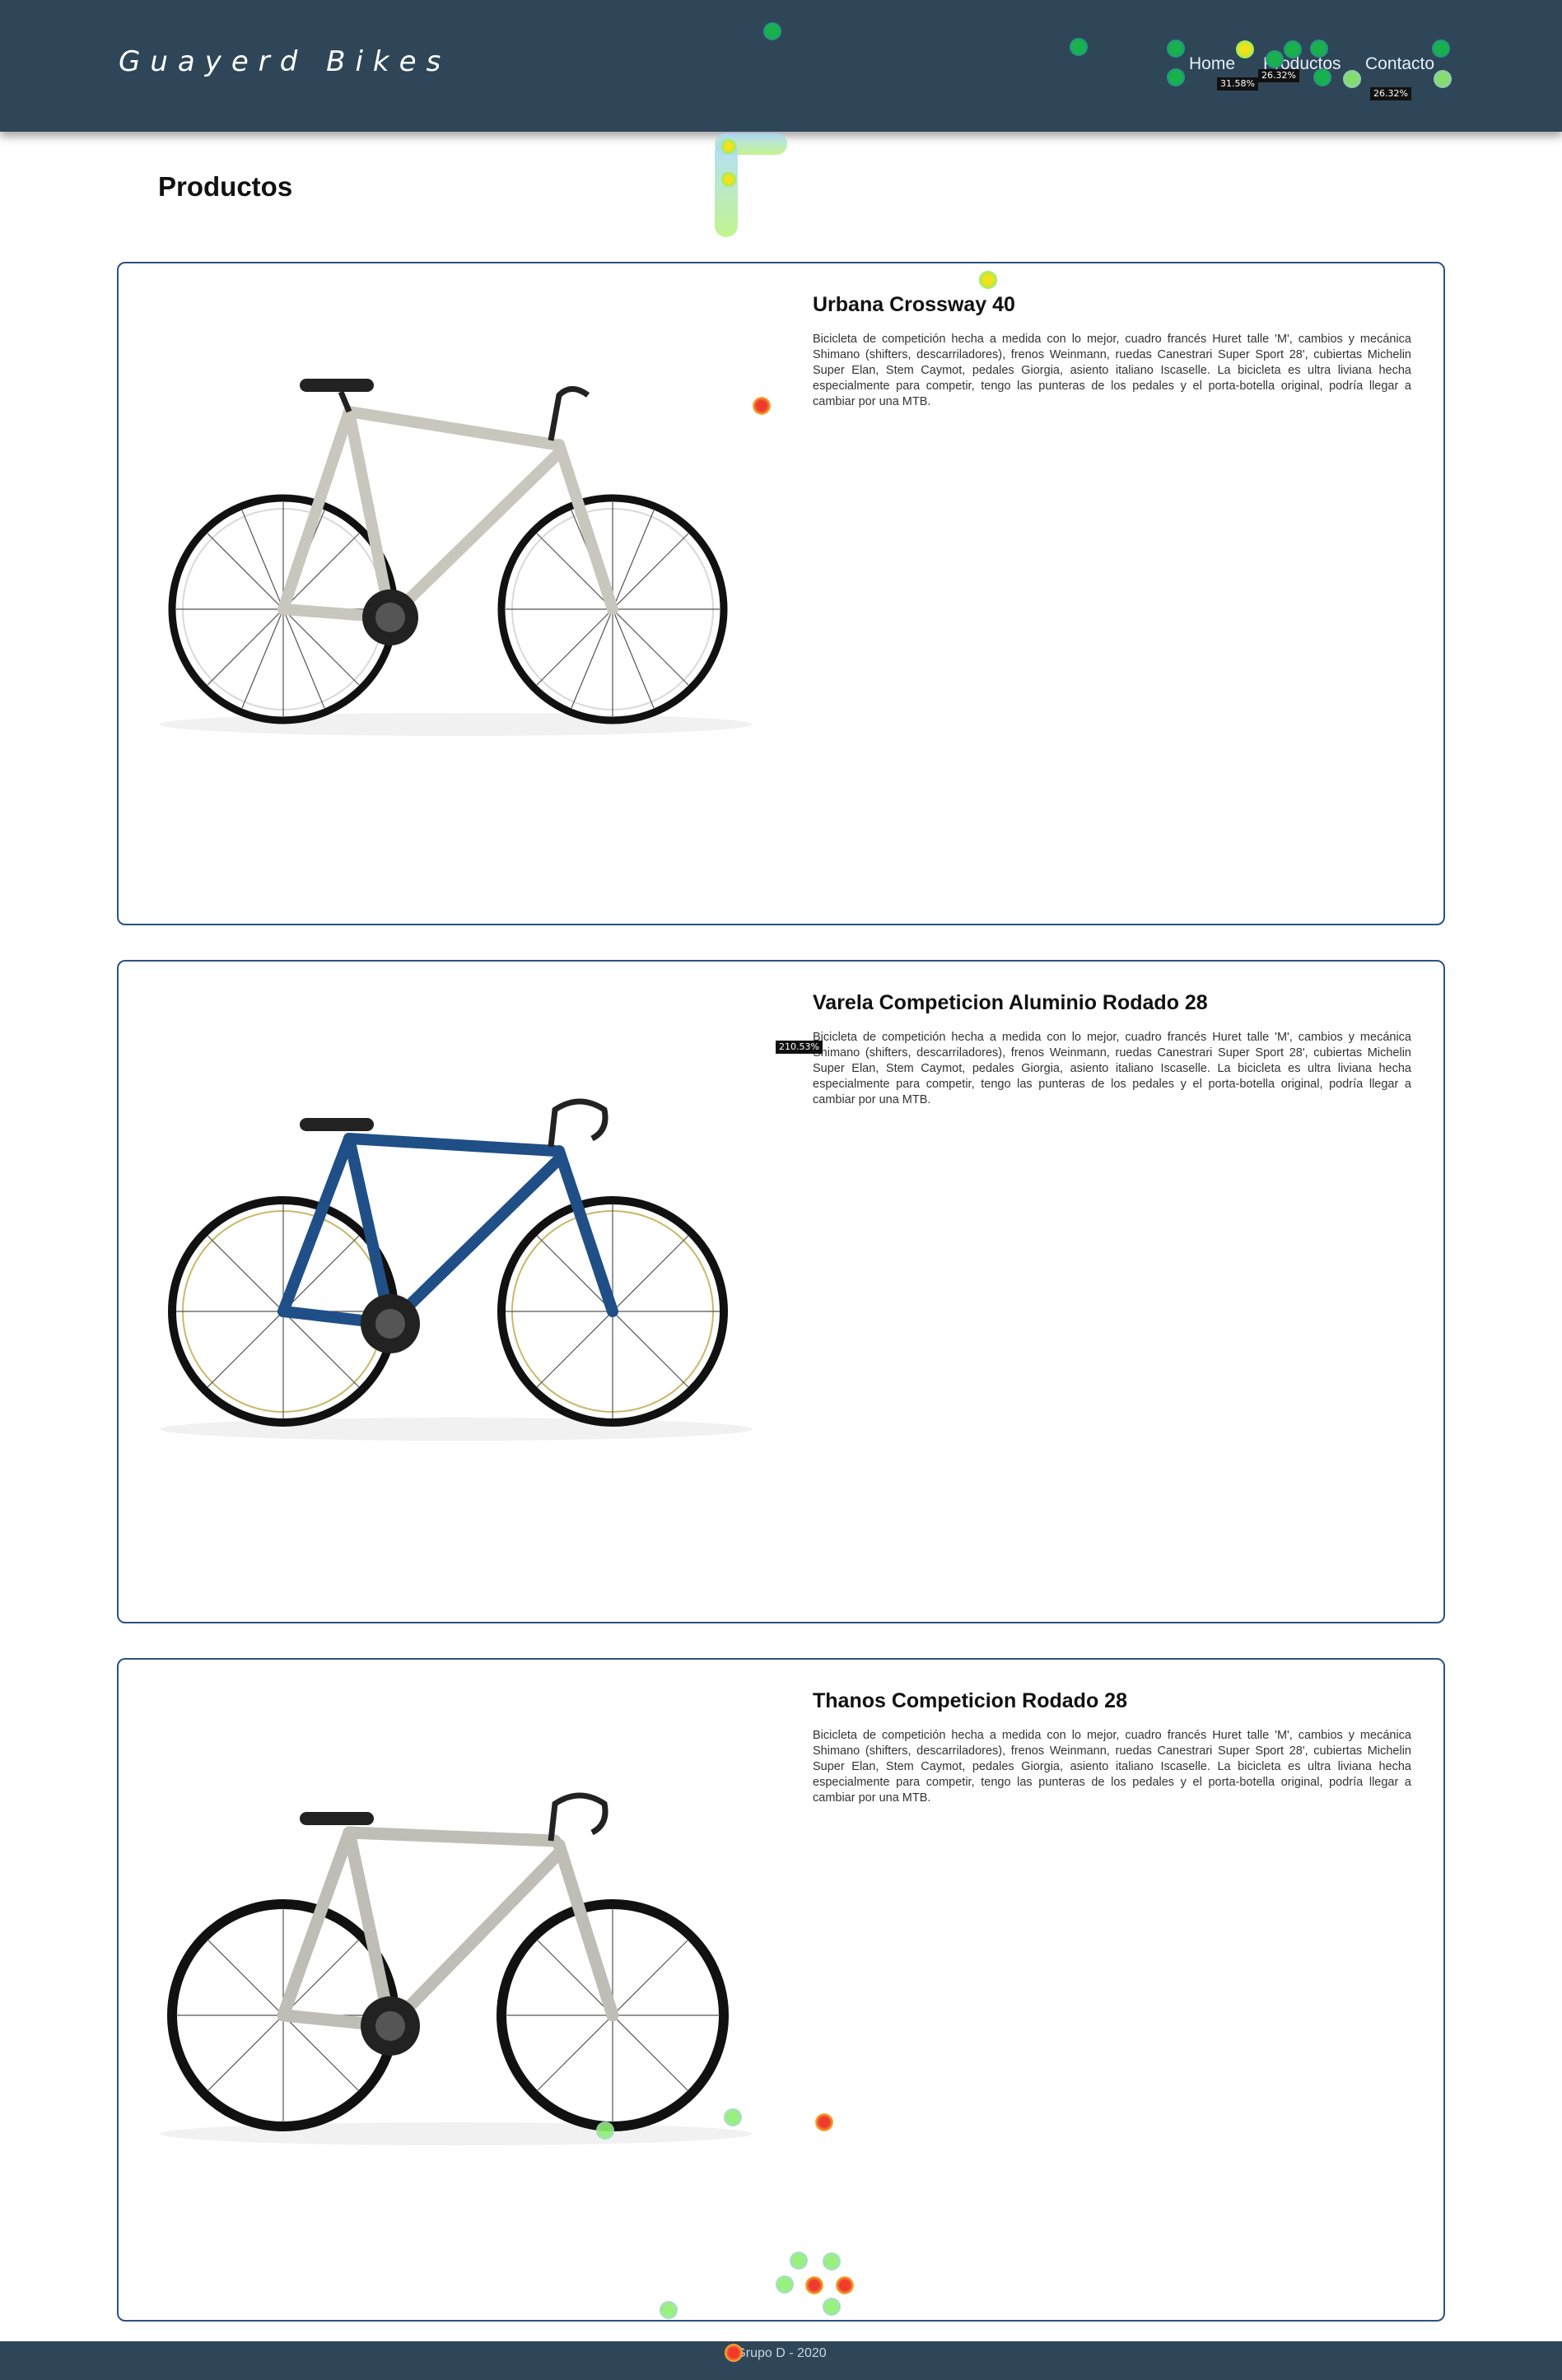 The image size is (1562, 2380). I want to click on nav-link-productos: Productos, so click(1302, 64).